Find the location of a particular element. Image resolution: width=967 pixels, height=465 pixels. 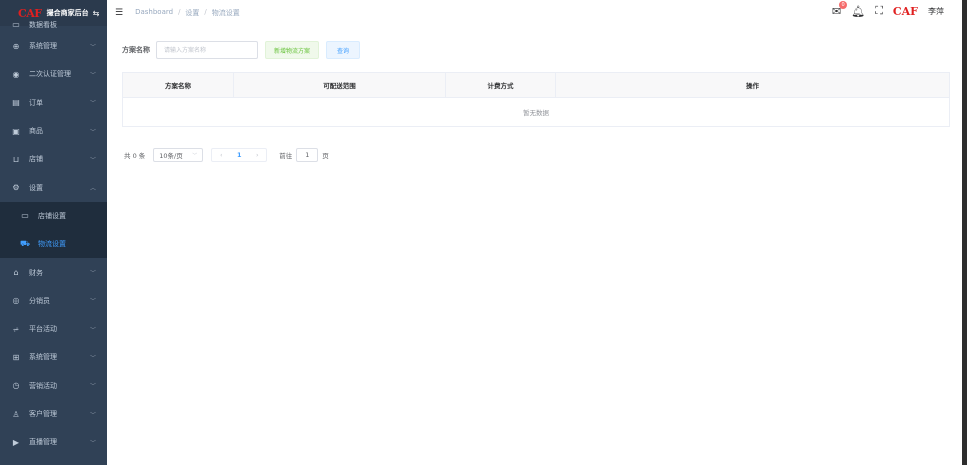

sidebar-item-system-2: ⊞ 系统管理 ﹀ is located at coordinates (53, 357).